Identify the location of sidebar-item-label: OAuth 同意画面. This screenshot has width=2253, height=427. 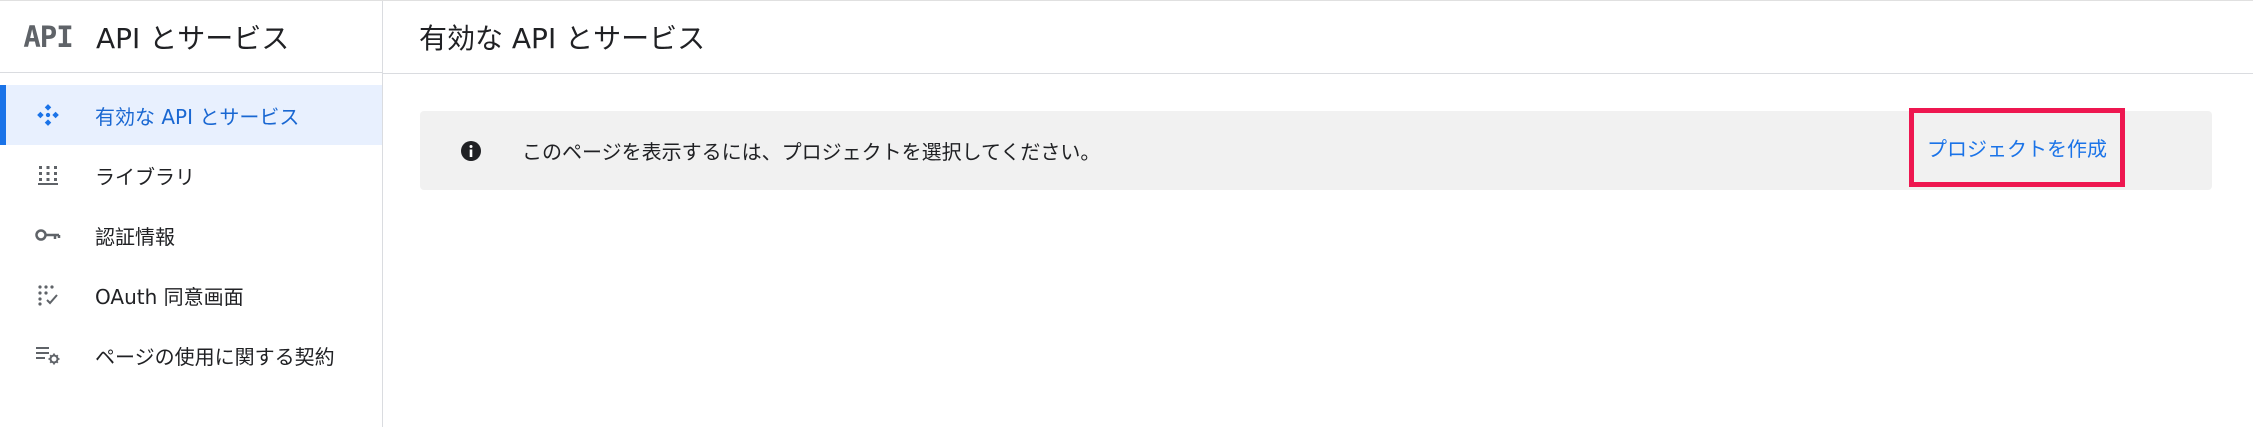
(169, 296).